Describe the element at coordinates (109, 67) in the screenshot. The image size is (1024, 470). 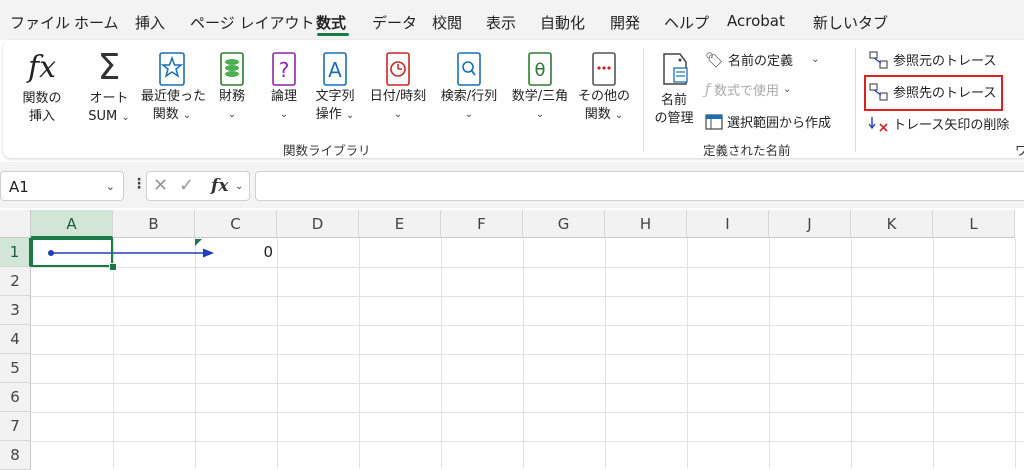
I see `sigma-icon: Σ` at that location.